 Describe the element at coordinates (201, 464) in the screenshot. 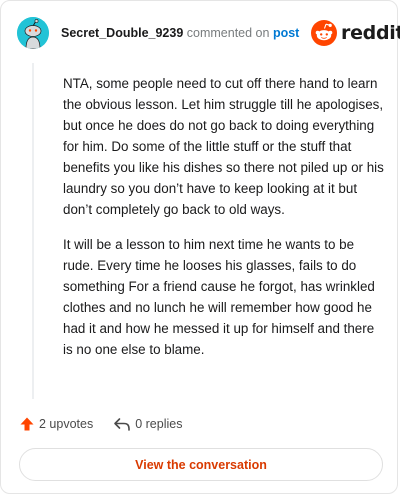

I see `view-conversation-button: View the conversation` at that location.